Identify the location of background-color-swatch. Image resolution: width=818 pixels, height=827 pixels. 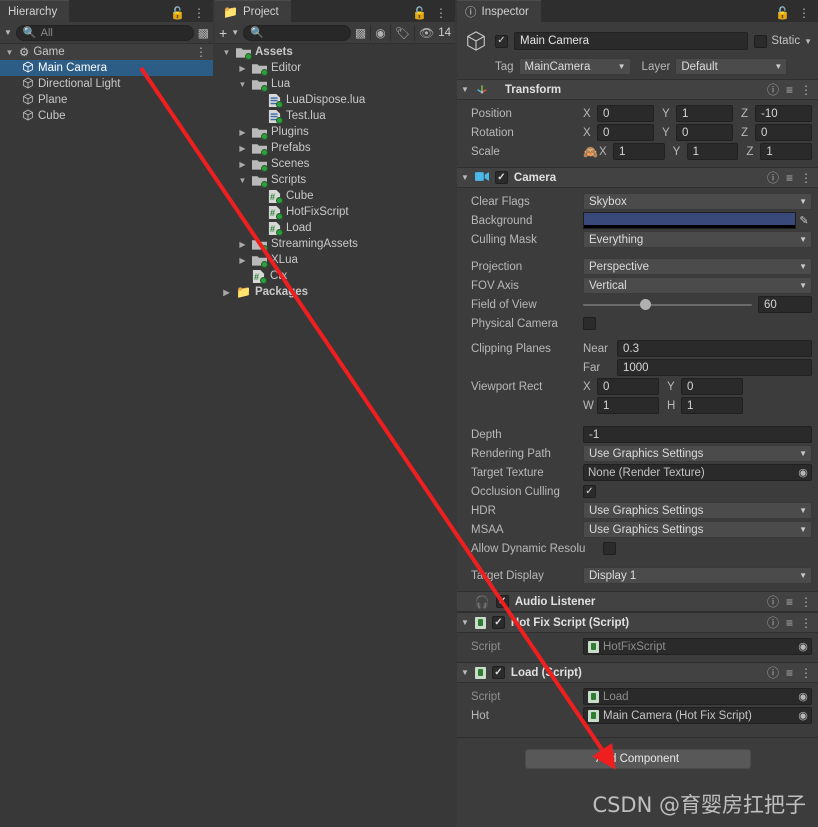
(689, 220).